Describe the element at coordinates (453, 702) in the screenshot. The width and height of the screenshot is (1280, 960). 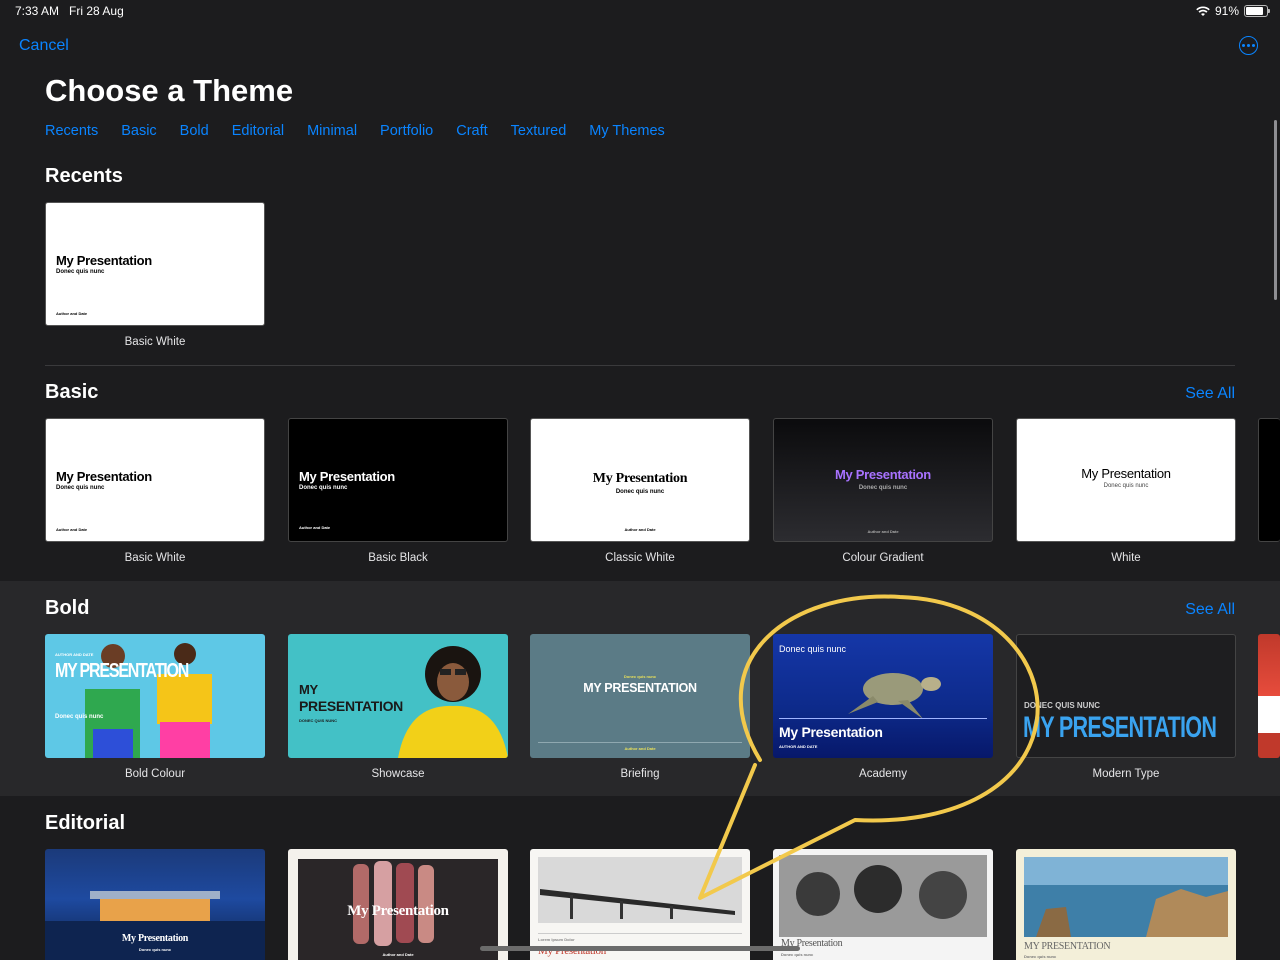
I see `showcase-woman-image` at that location.